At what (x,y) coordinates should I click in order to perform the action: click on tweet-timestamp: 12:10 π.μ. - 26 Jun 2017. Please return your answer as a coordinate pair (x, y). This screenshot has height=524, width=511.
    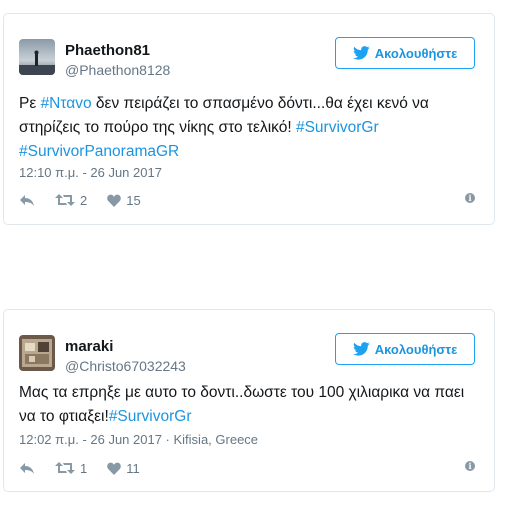
    Looking at the image, I should click on (90, 173).